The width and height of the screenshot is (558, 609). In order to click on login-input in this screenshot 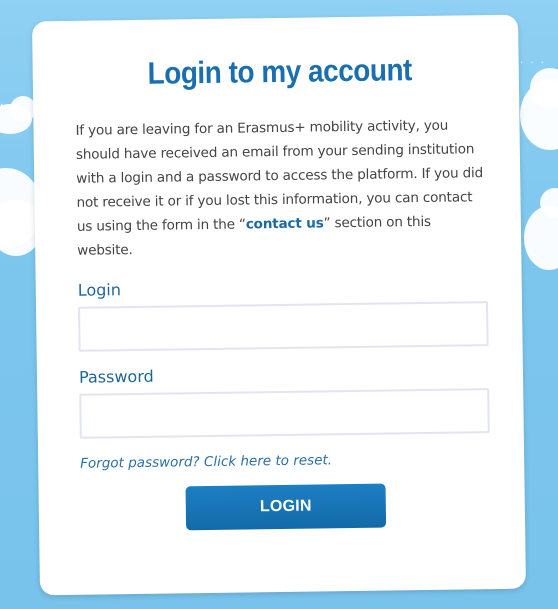, I will do `click(283, 326)`.